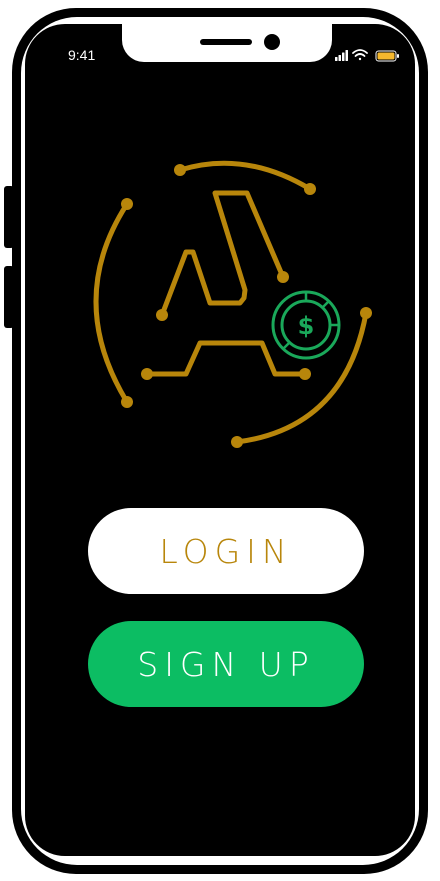 The image size is (440, 881). I want to click on speaker-grille, so click(226, 42).